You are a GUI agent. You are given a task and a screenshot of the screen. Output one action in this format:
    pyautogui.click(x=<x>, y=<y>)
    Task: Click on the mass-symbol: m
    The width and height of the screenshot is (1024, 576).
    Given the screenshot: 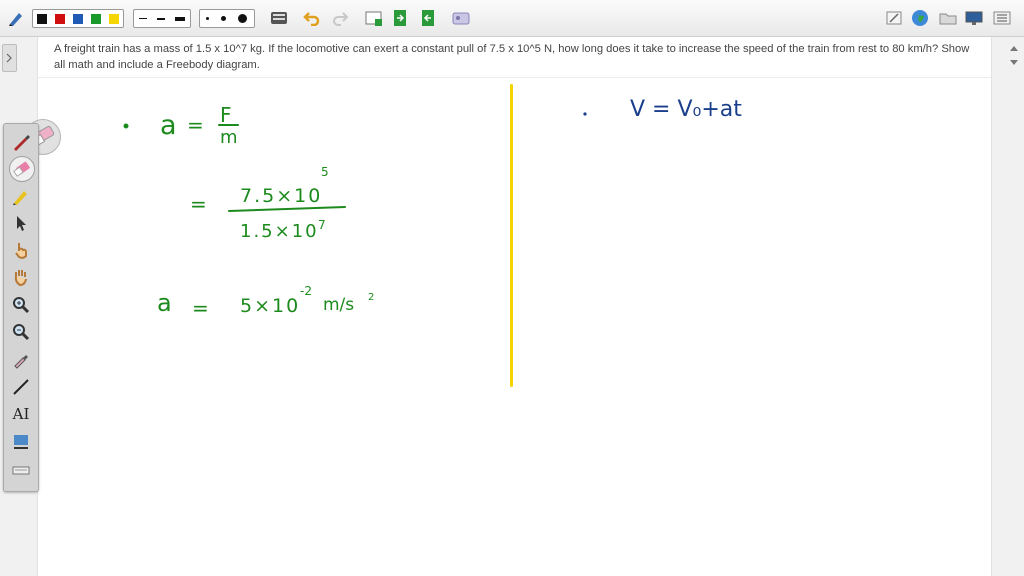 What is the action you would take?
    pyautogui.click(x=229, y=137)
    